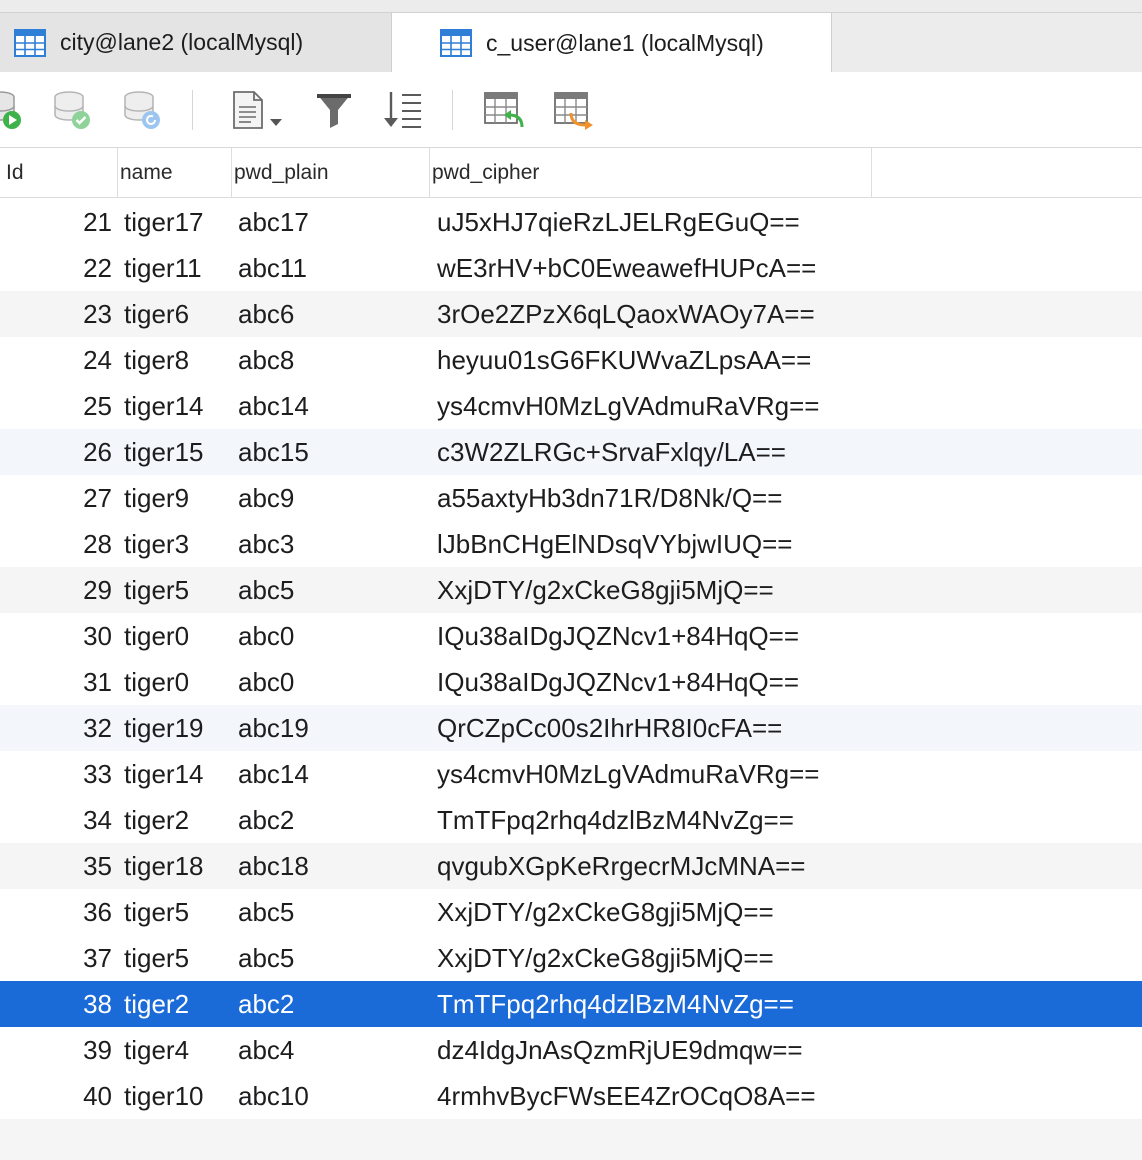 The height and width of the screenshot is (1160, 1142). What do you see at coordinates (56, 314) in the screenshot?
I see `cell-id: 23` at bounding box center [56, 314].